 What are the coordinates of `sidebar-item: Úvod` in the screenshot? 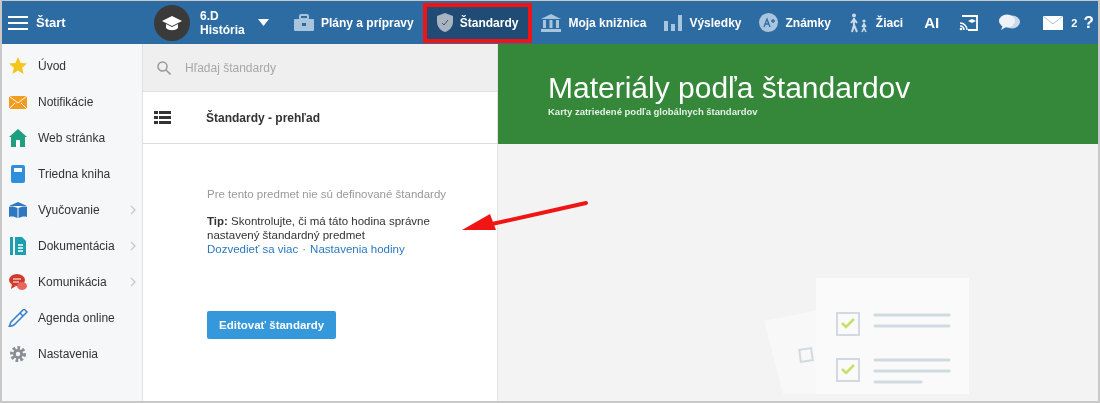 It's located at (72, 66).